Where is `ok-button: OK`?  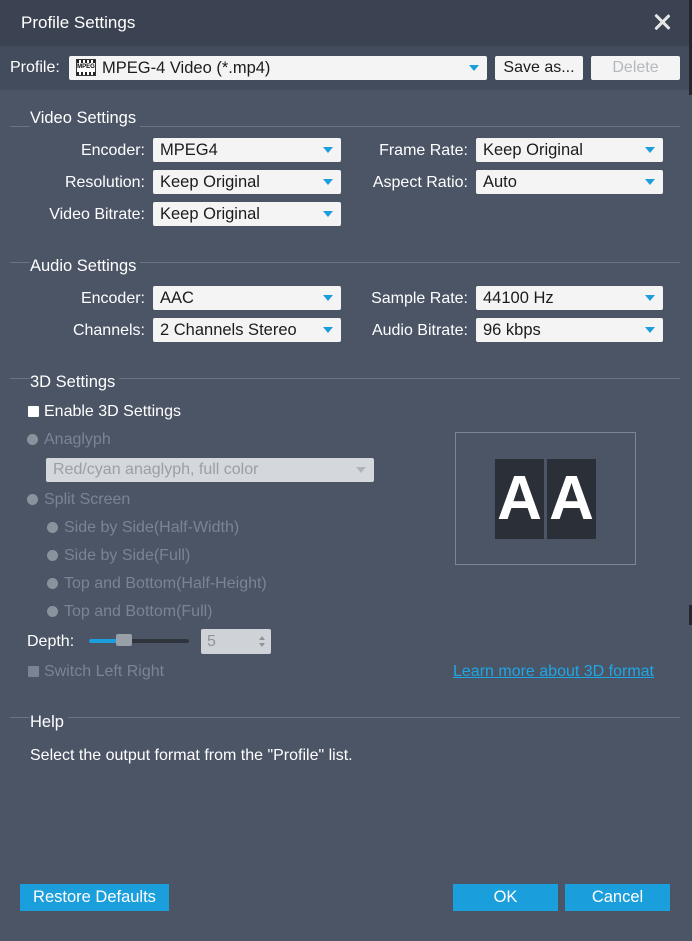
ok-button: OK is located at coordinates (505, 897).